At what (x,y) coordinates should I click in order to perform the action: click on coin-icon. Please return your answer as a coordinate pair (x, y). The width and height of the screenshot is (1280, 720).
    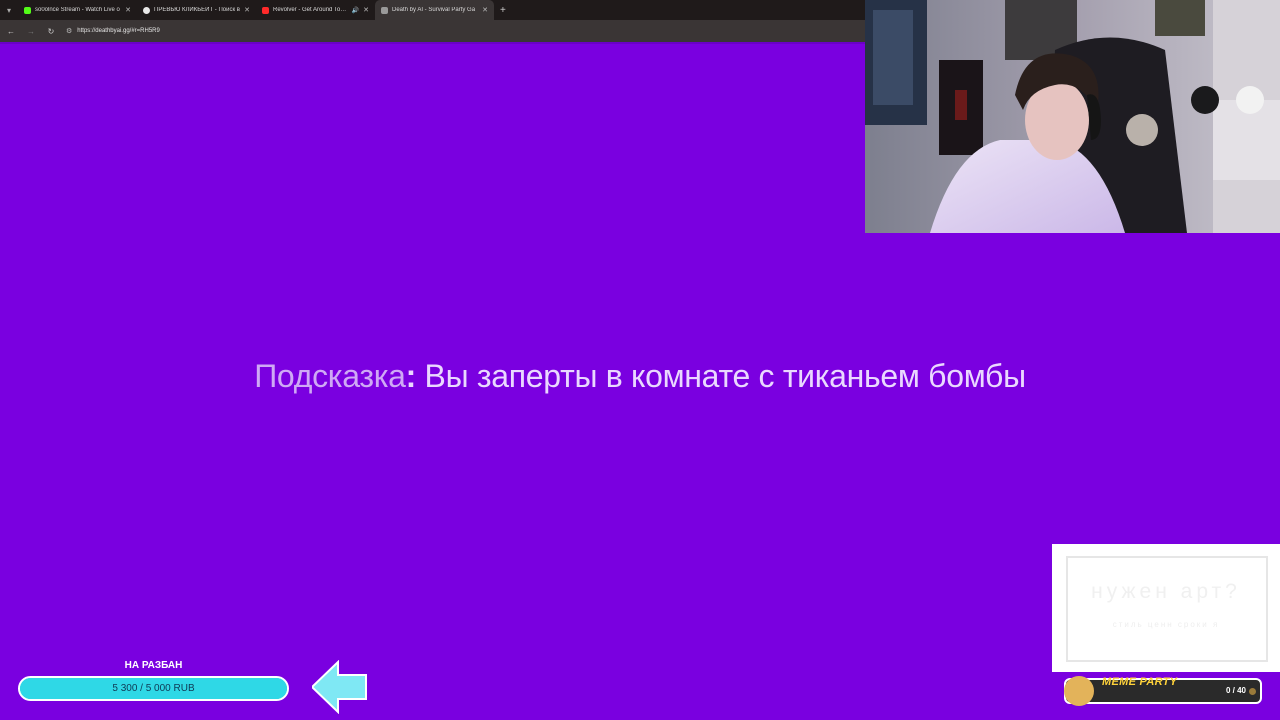
    Looking at the image, I should click on (1252, 691).